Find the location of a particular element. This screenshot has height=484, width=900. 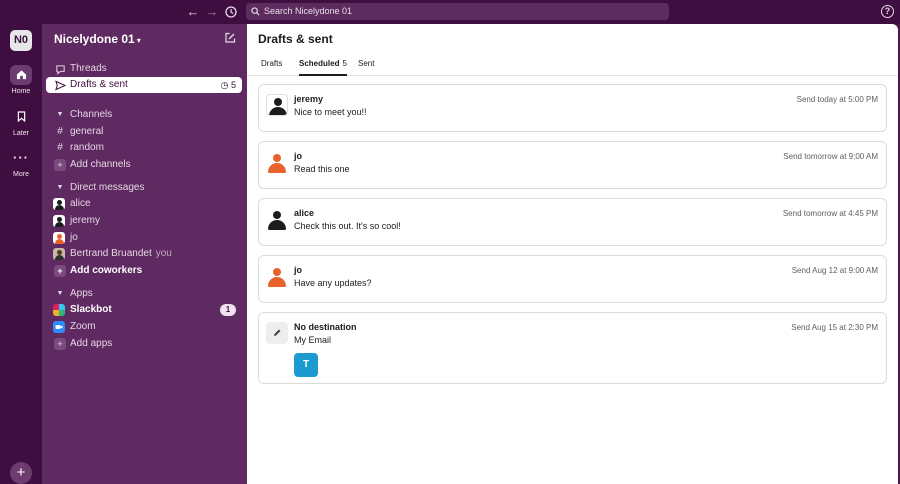

channel-name: random is located at coordinates (87, 147).